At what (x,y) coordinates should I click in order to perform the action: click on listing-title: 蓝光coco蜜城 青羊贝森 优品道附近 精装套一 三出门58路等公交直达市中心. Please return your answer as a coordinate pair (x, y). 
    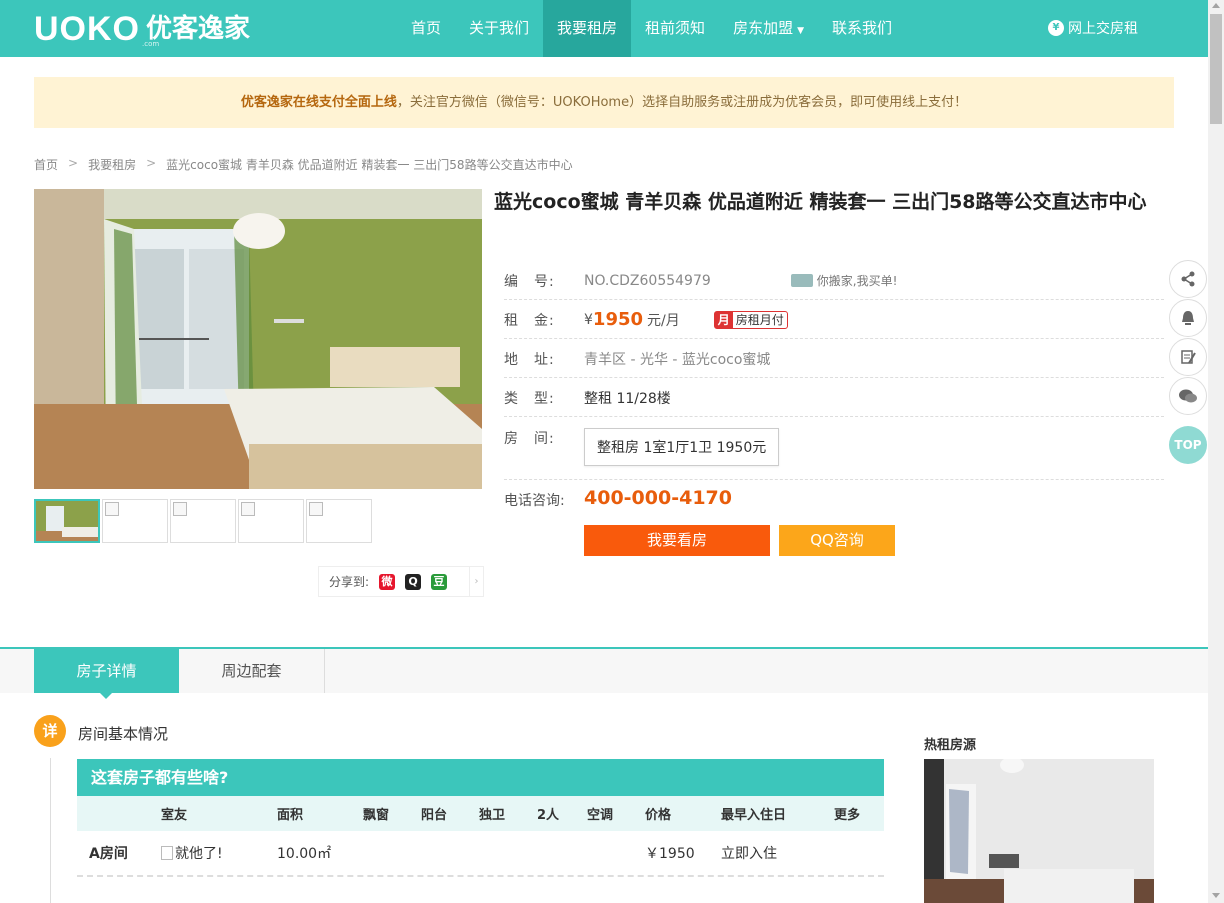
    Looking at the image, I should click on (820, 202).